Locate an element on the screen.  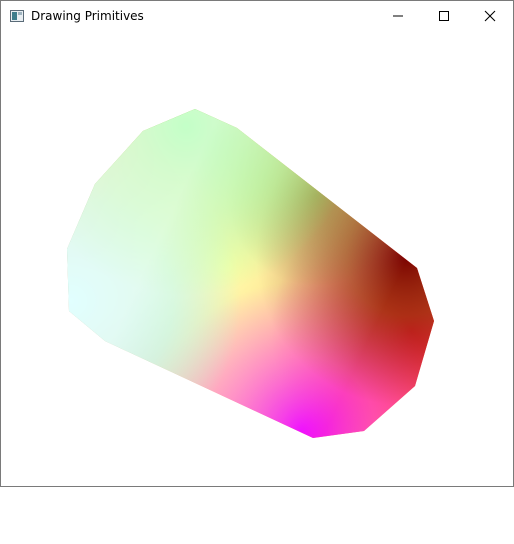
minimize-icon is located at coordinates (398, 16).